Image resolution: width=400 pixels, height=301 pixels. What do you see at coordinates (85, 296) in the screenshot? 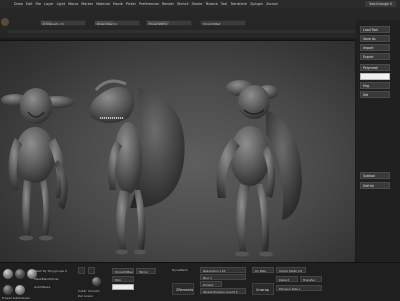
I see `del-lower-label: Del Lower` at bounding box center [85, 296].